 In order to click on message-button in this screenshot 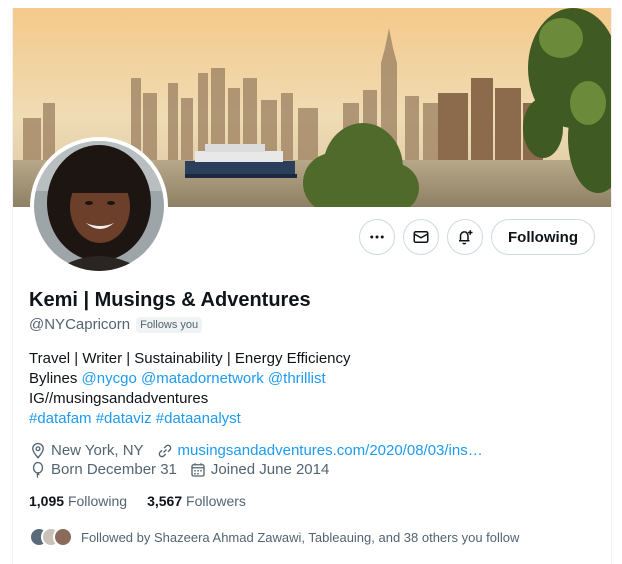, I will do `click(421, 237)`.